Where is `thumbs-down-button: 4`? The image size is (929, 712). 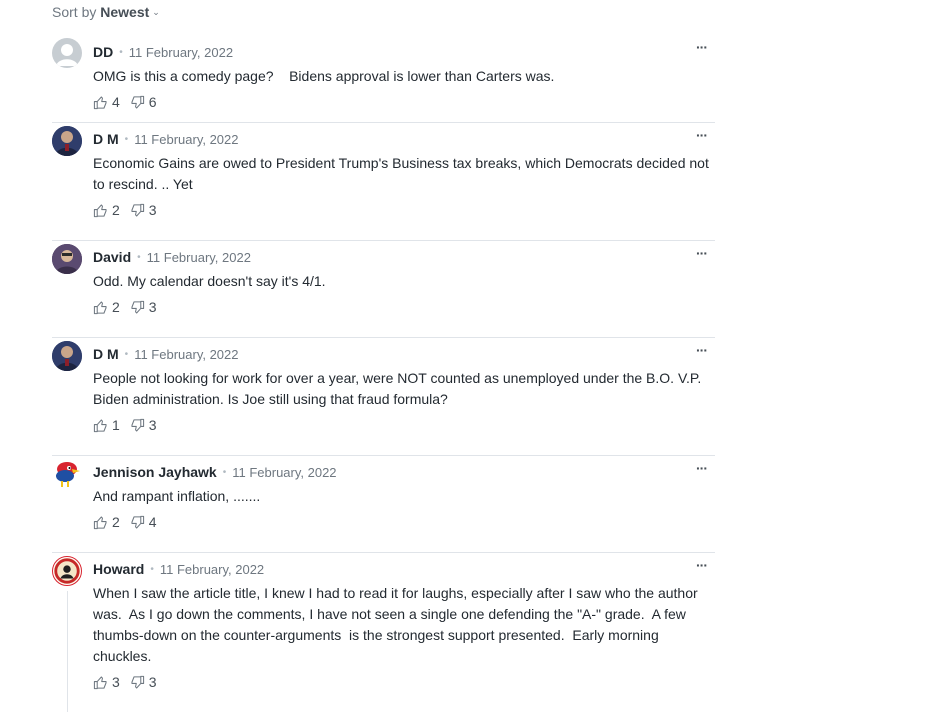
thumbs-down-button: 4 is located at coordinates (143, 522).